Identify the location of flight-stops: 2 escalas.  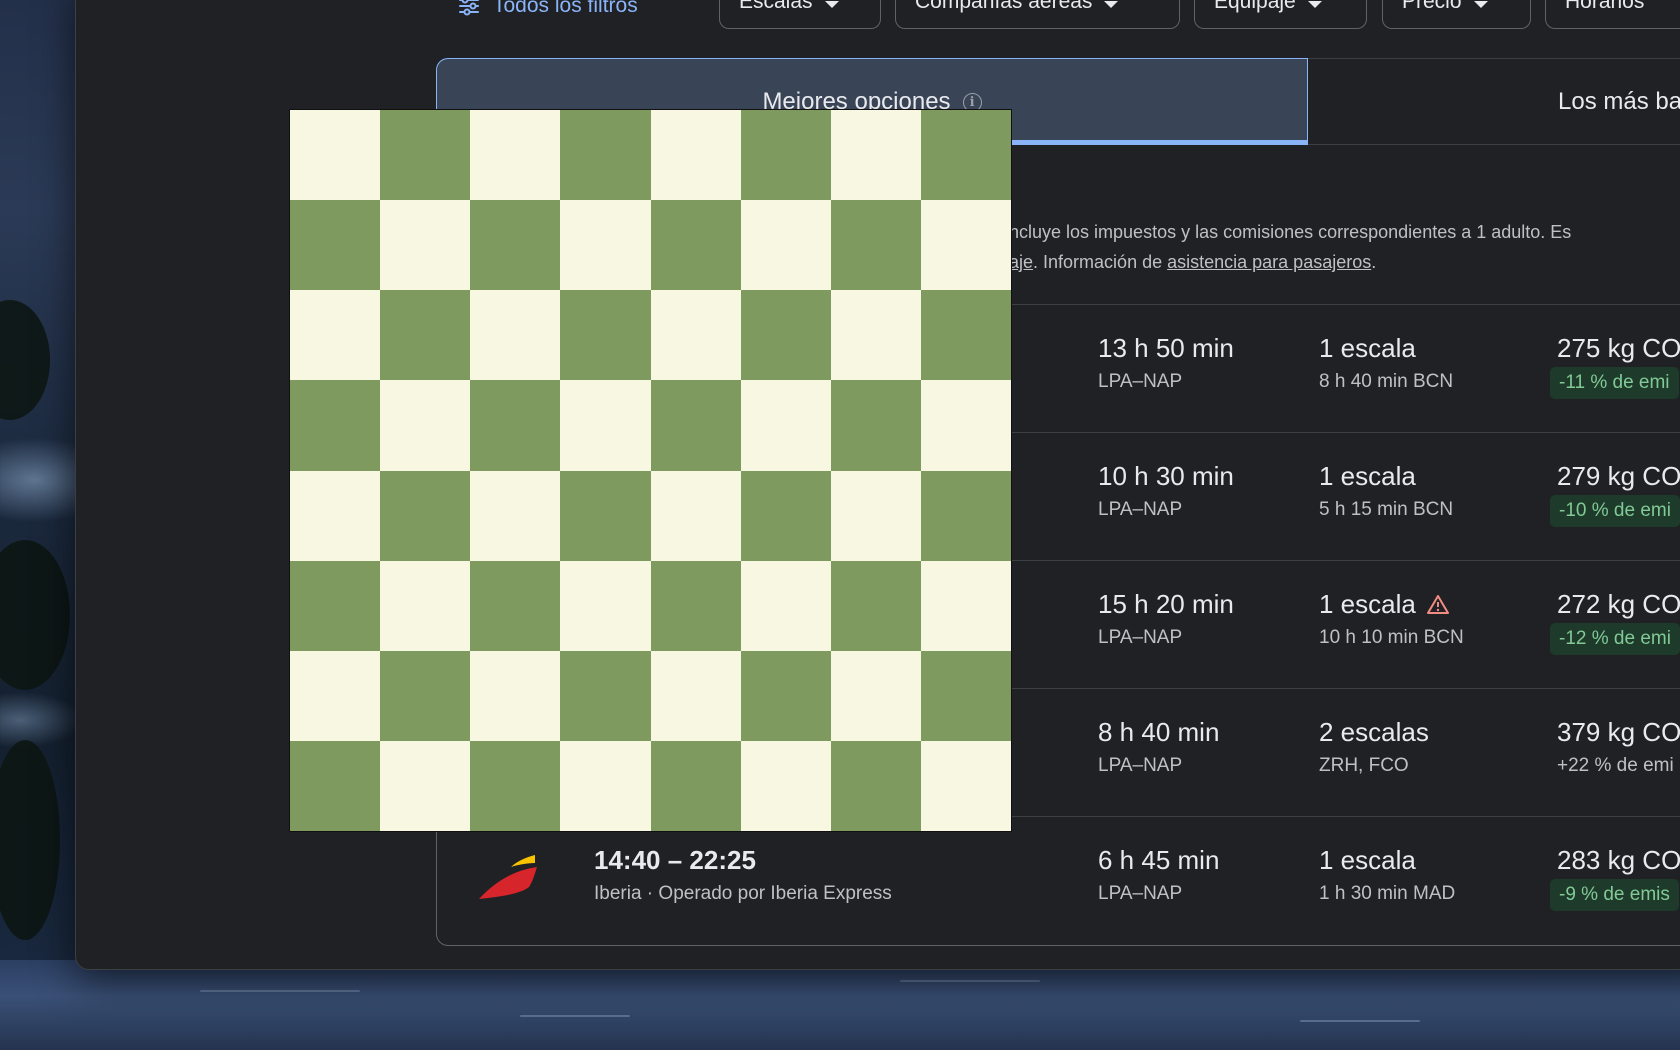
(1374, 732).